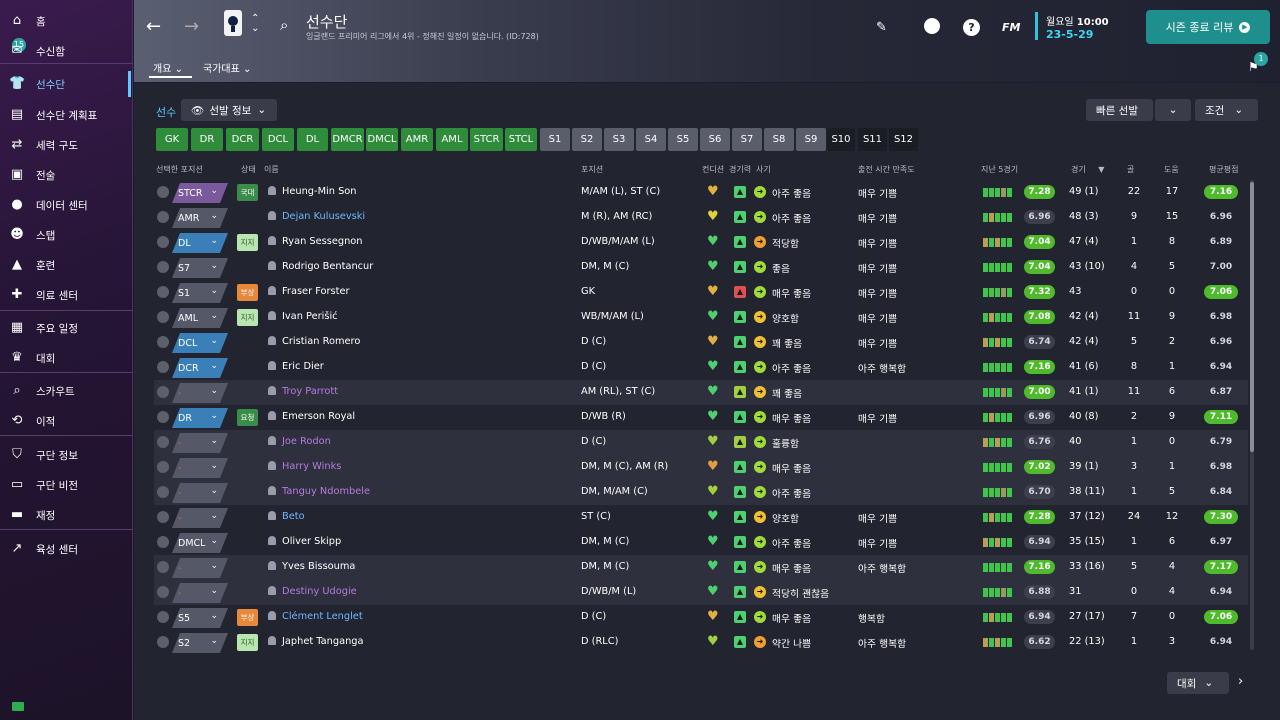  What do you see at coordinates (311, 416) in the screenshot?
I see `player-name: Emerson Royal` at bounding box center [311, 416].